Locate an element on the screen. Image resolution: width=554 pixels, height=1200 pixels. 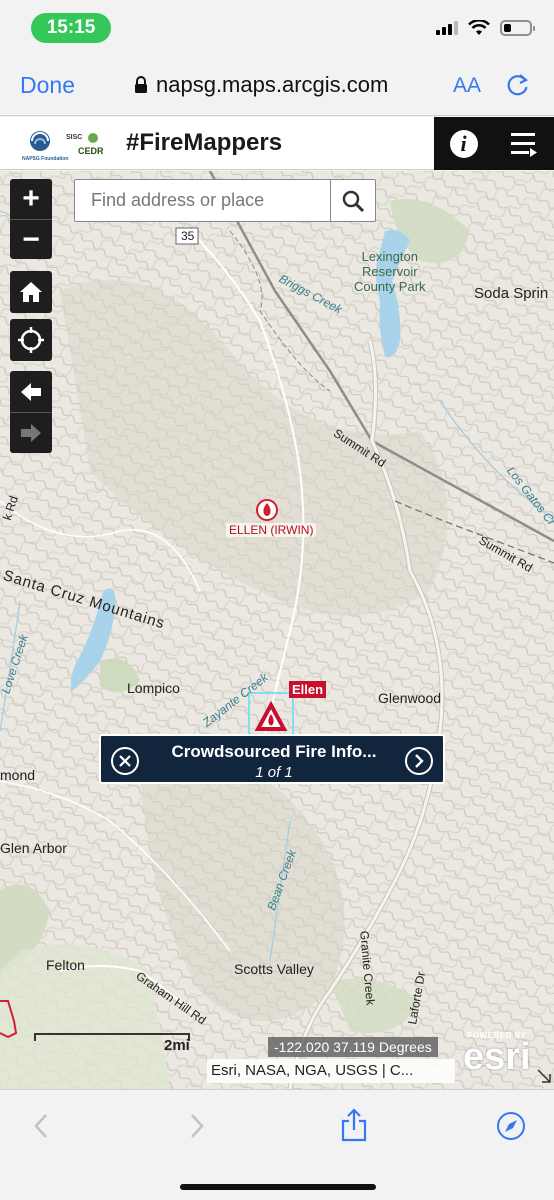
svg-text: NAPSG Foundation is located at coordinates (45, 159).